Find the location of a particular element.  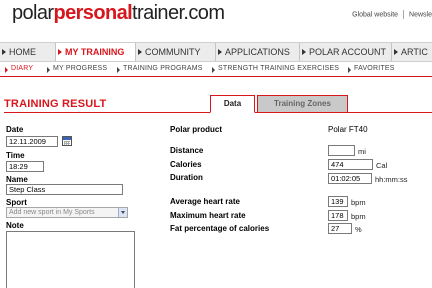

site-logo: polarpersonaltrainer.com is located at coordinates (118, 13).